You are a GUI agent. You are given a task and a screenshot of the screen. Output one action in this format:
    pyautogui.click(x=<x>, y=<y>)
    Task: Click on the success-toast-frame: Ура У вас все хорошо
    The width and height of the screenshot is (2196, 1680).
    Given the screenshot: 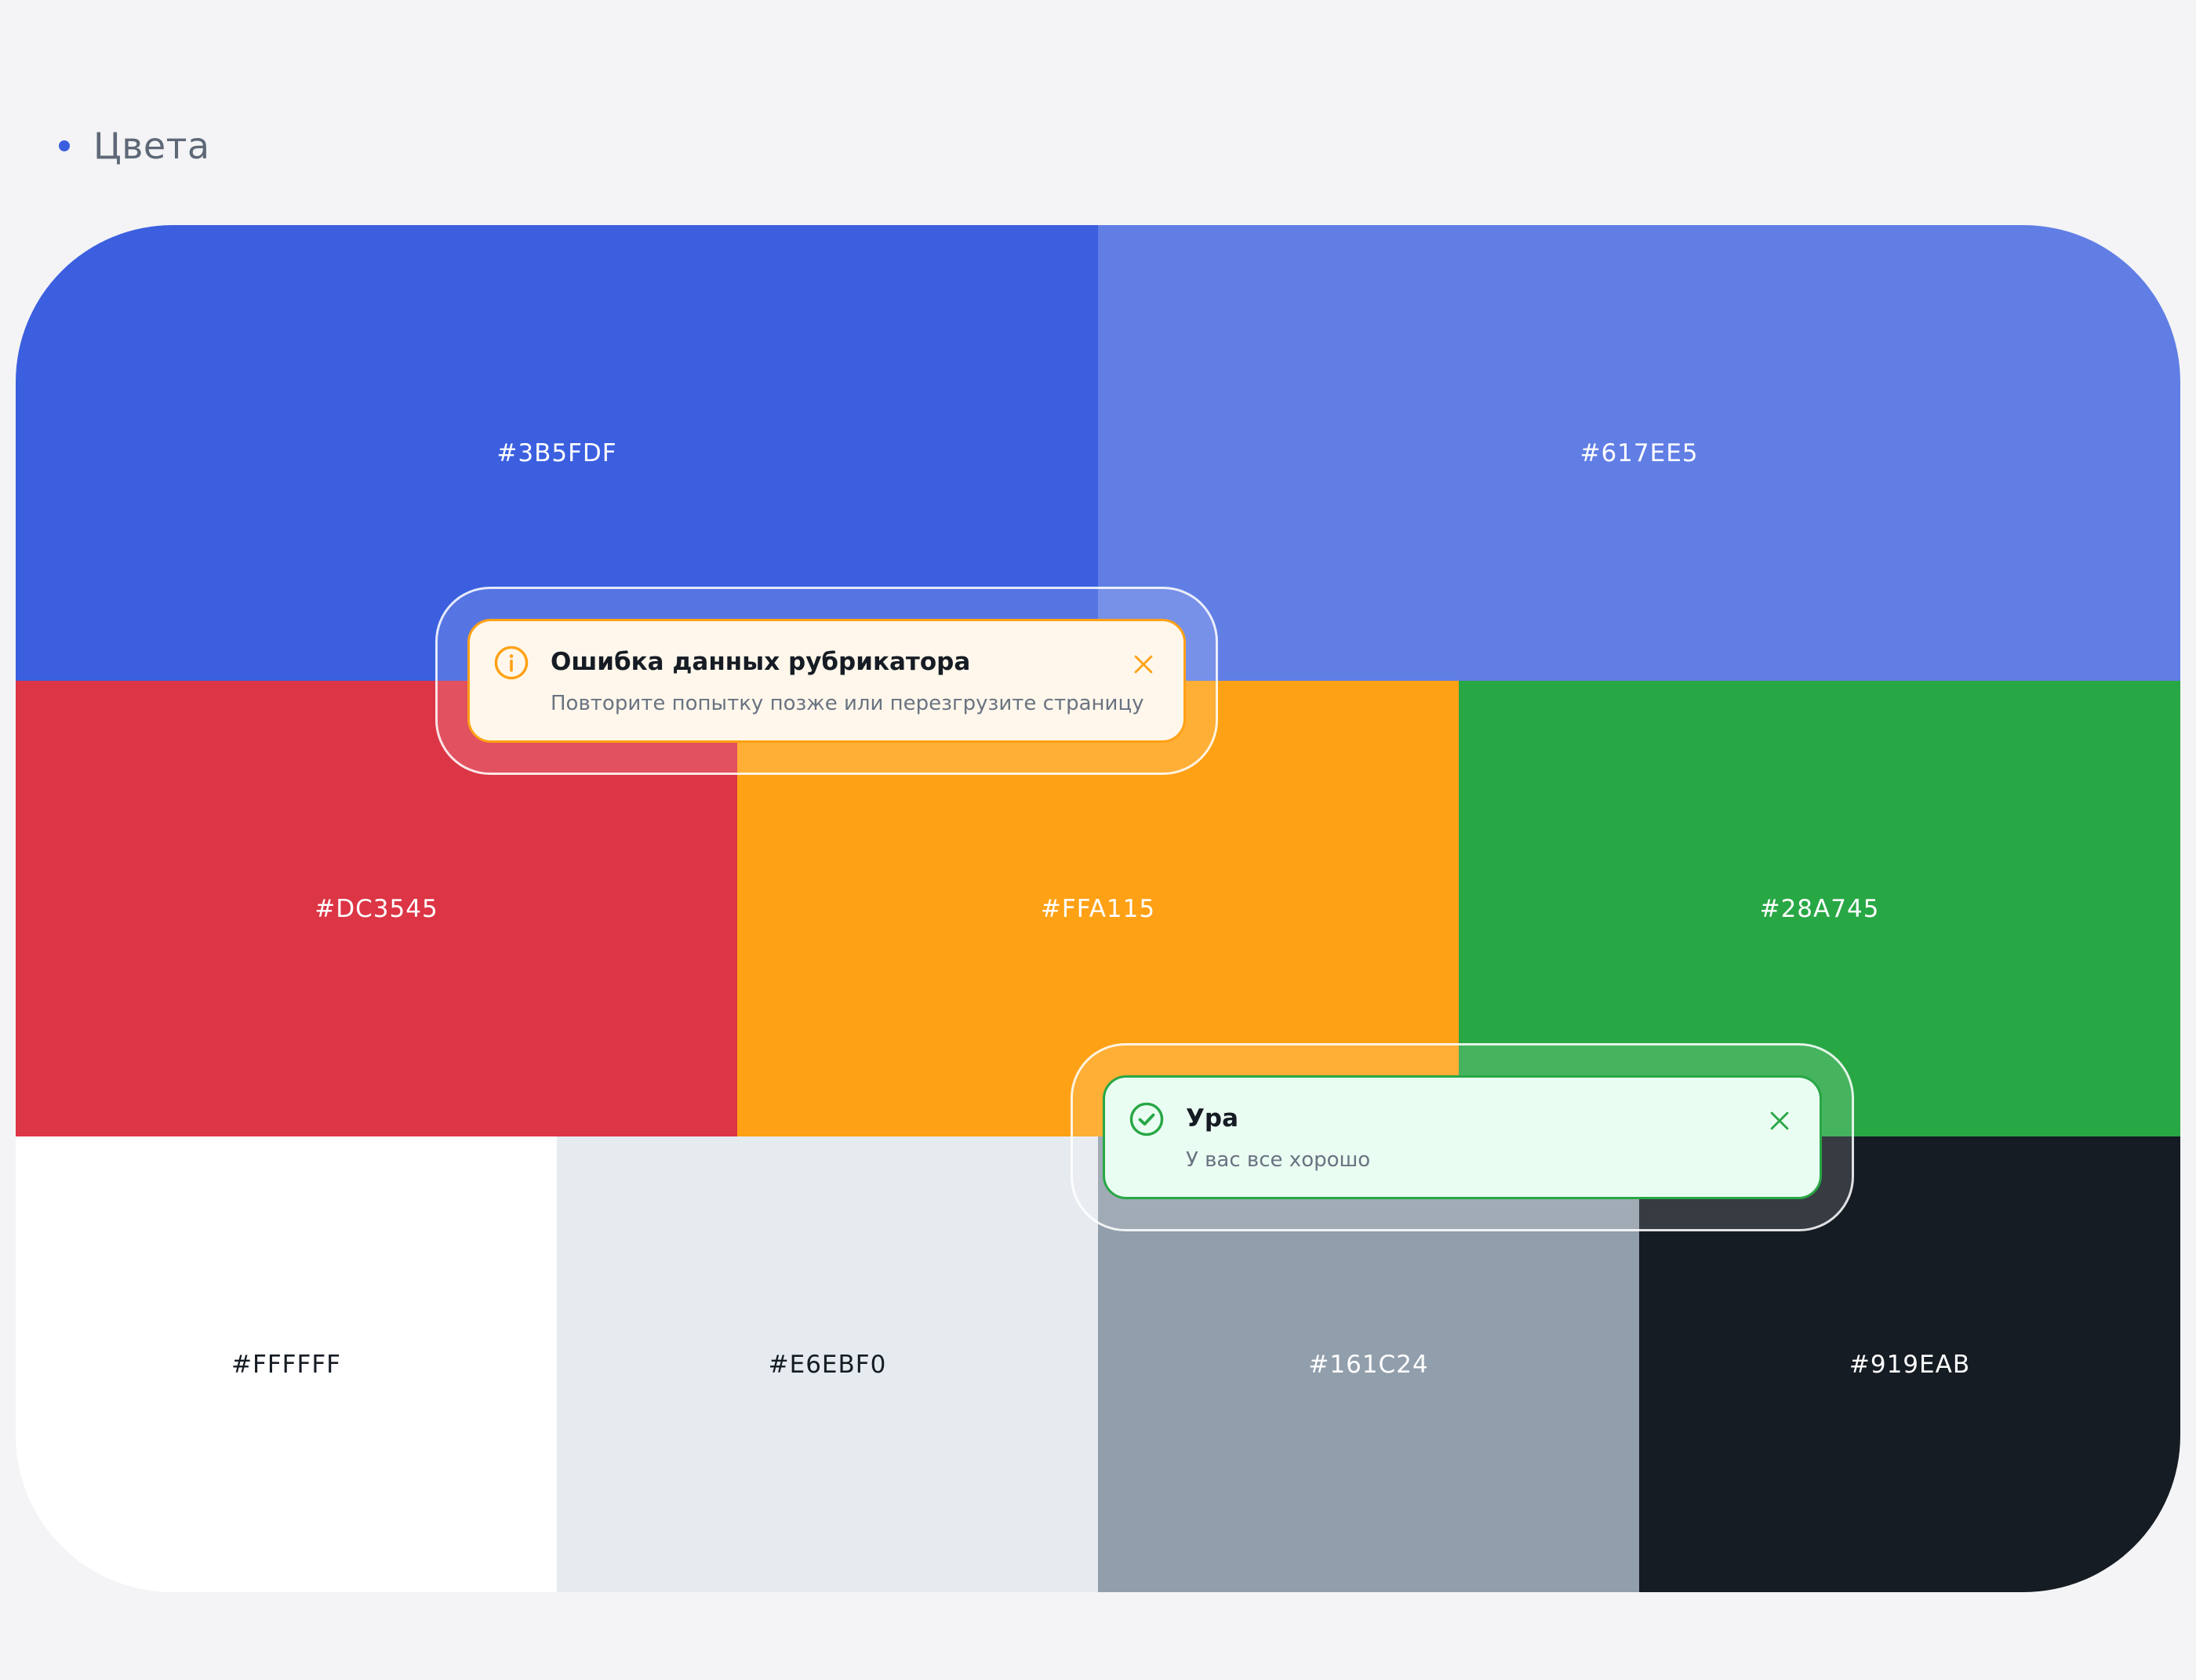 What is the action you would take?
    pyautogui.click(x=1462, y=1137)
    